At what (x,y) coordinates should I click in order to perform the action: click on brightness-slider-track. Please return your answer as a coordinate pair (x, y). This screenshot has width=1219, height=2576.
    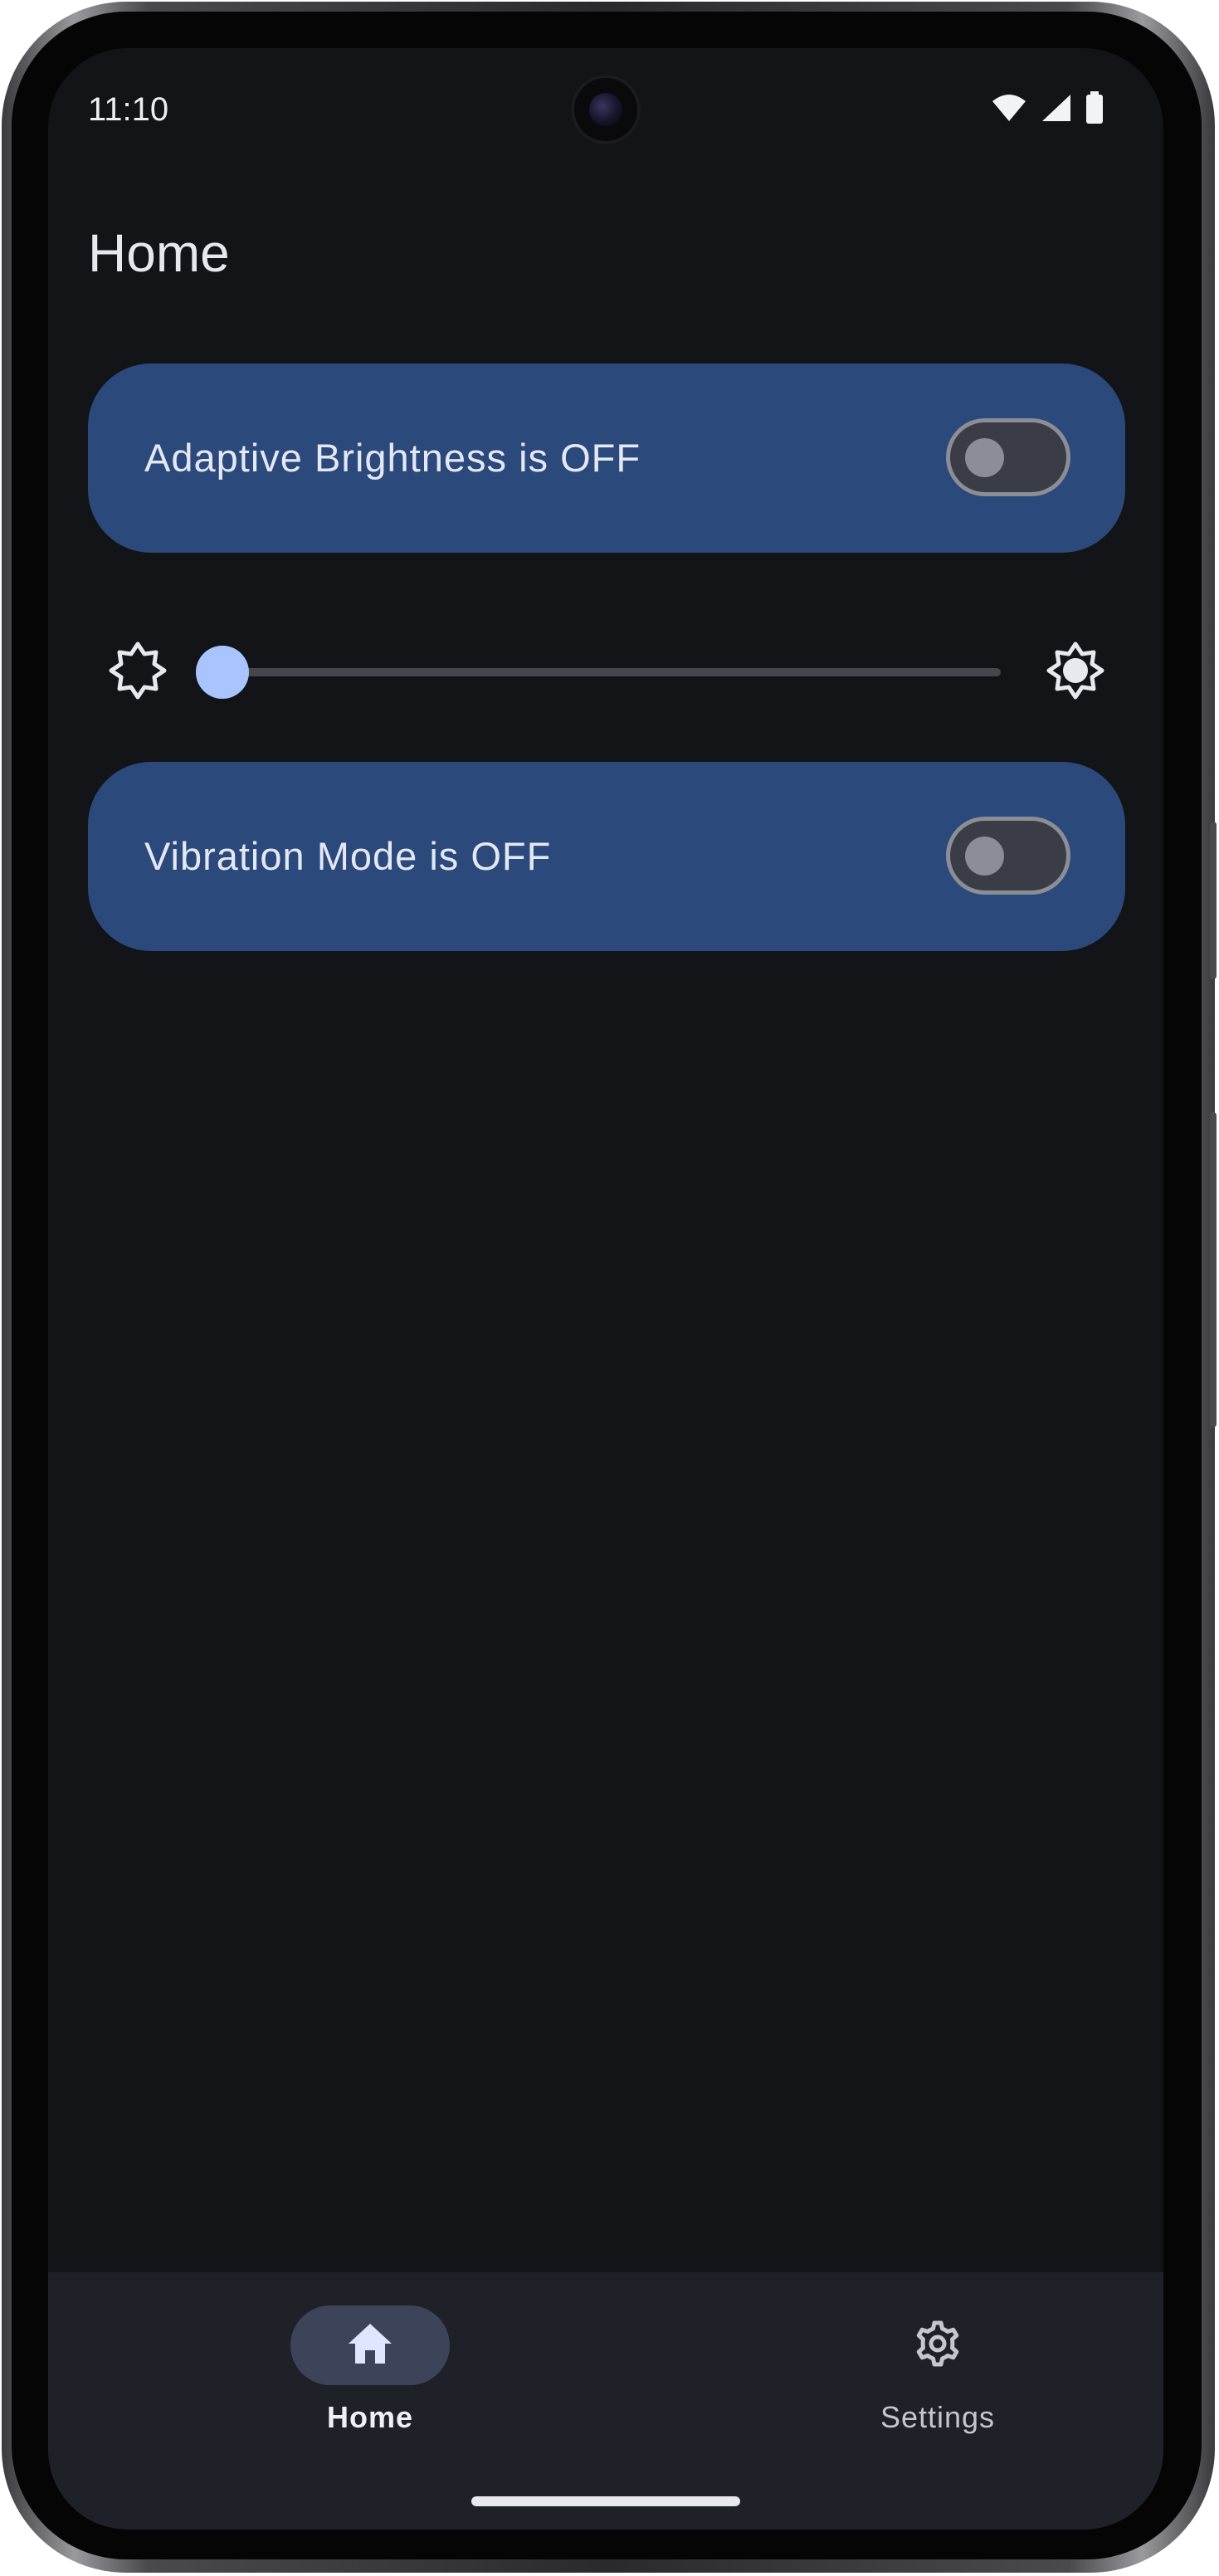
    Looking at the image, I should click on (611, 672).